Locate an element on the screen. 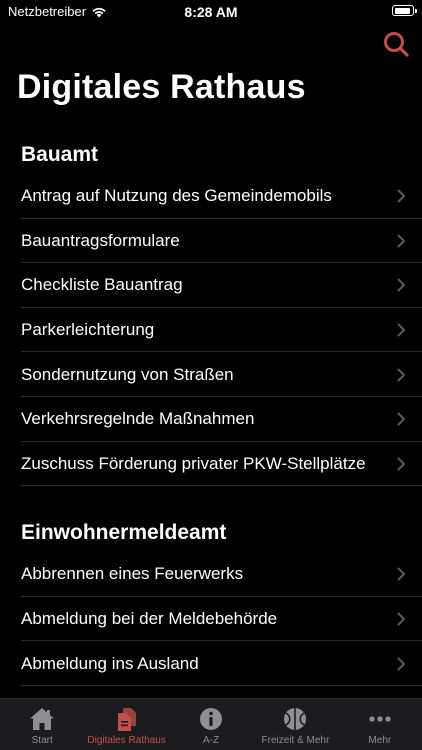  list-item: Verkehrsregelnde Maßnahmen is located at coordinates (211, 419).